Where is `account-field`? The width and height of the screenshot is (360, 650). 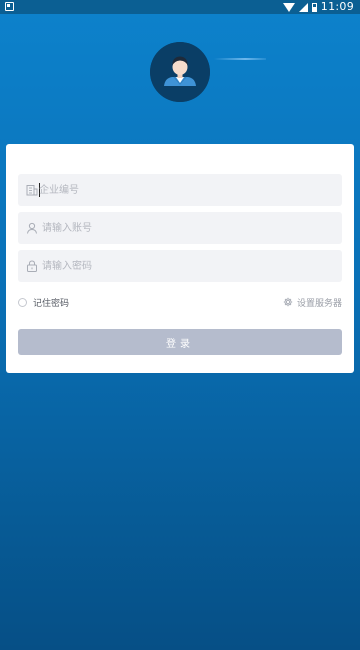
account-field is located at coordinates (180, 228).